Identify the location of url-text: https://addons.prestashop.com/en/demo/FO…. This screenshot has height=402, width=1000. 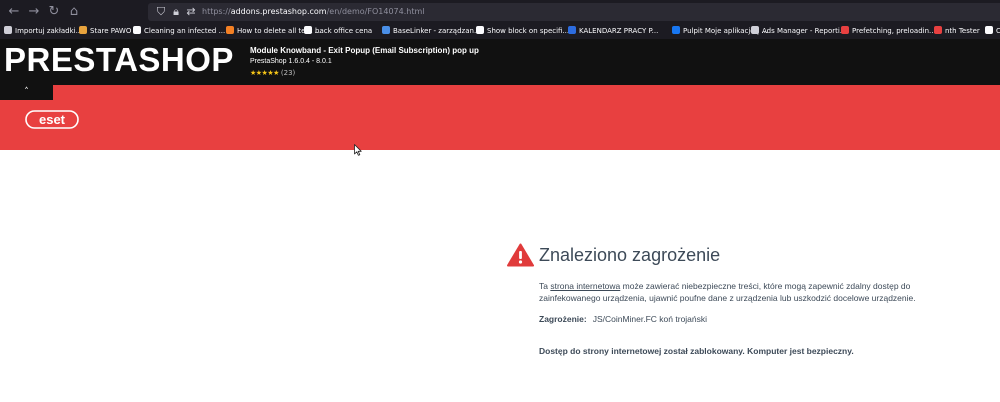
(313, 12).